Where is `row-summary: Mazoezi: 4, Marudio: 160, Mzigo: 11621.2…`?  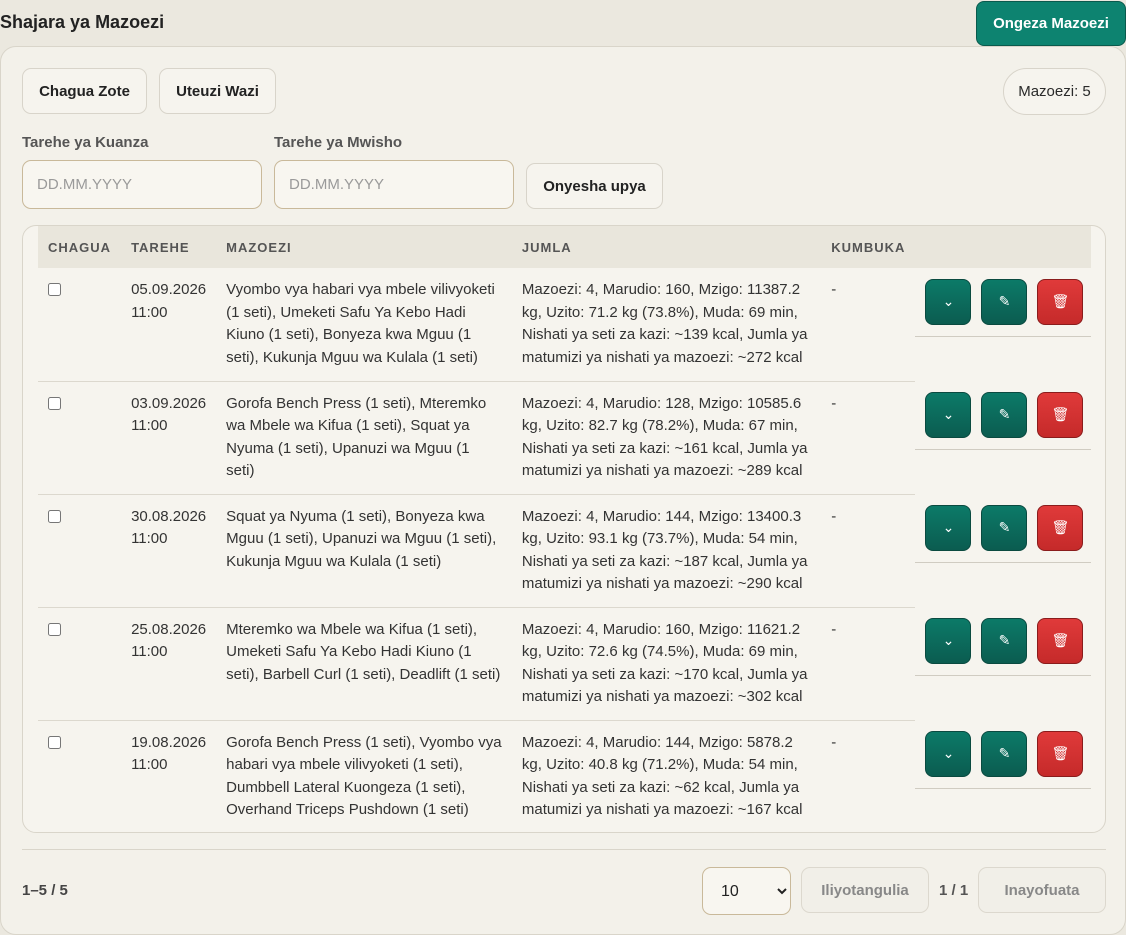
row-summary: Mazoezi: 4, Marudio: 160, Mzigo: 11621.2… is located at coordinates (666, 664).